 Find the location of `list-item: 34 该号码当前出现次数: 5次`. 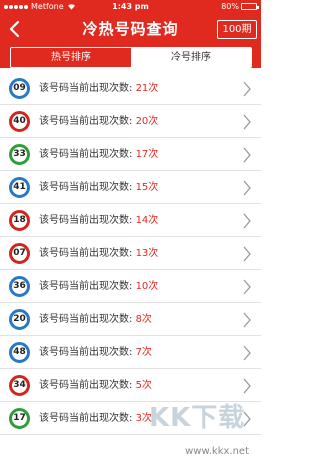

list-item: 34 该号码当前出现次数: 5次 is located at coordinates (130, 385).